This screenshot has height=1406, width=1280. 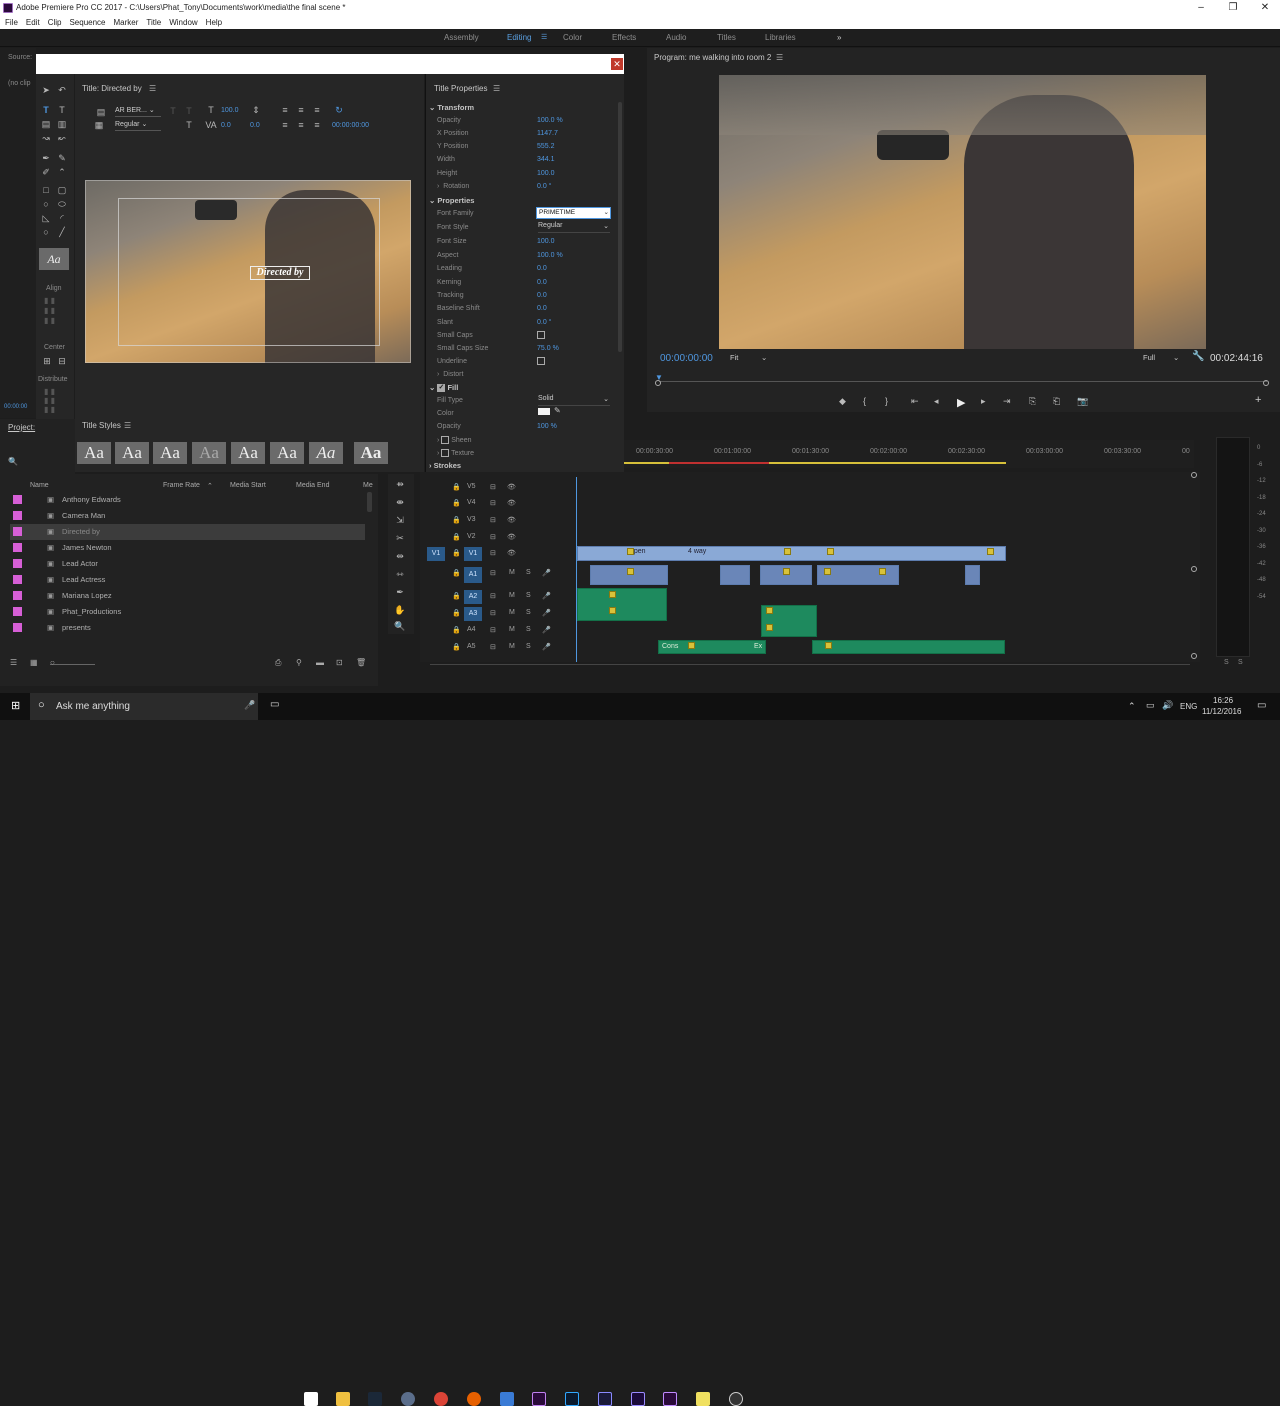 I want to click on eyedropper-icon: ✎, so click(x=557, y=410).